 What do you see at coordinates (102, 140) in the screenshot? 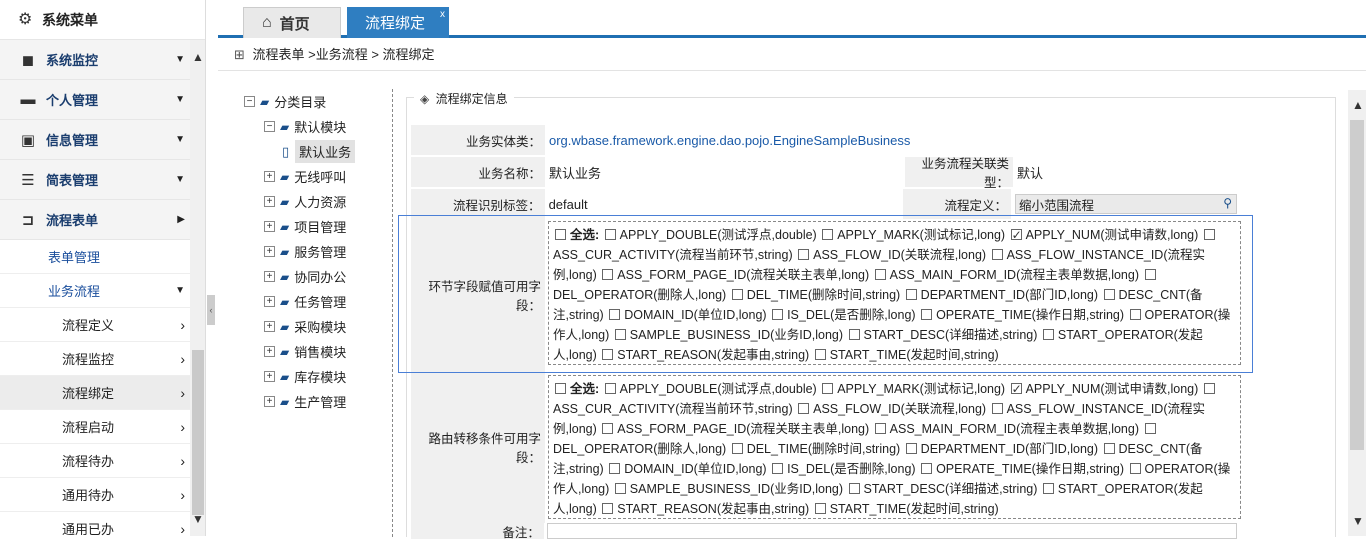
I see `sidebar-item-info: ▣ 信息管理 ▼` at bounding box center [102, 140].